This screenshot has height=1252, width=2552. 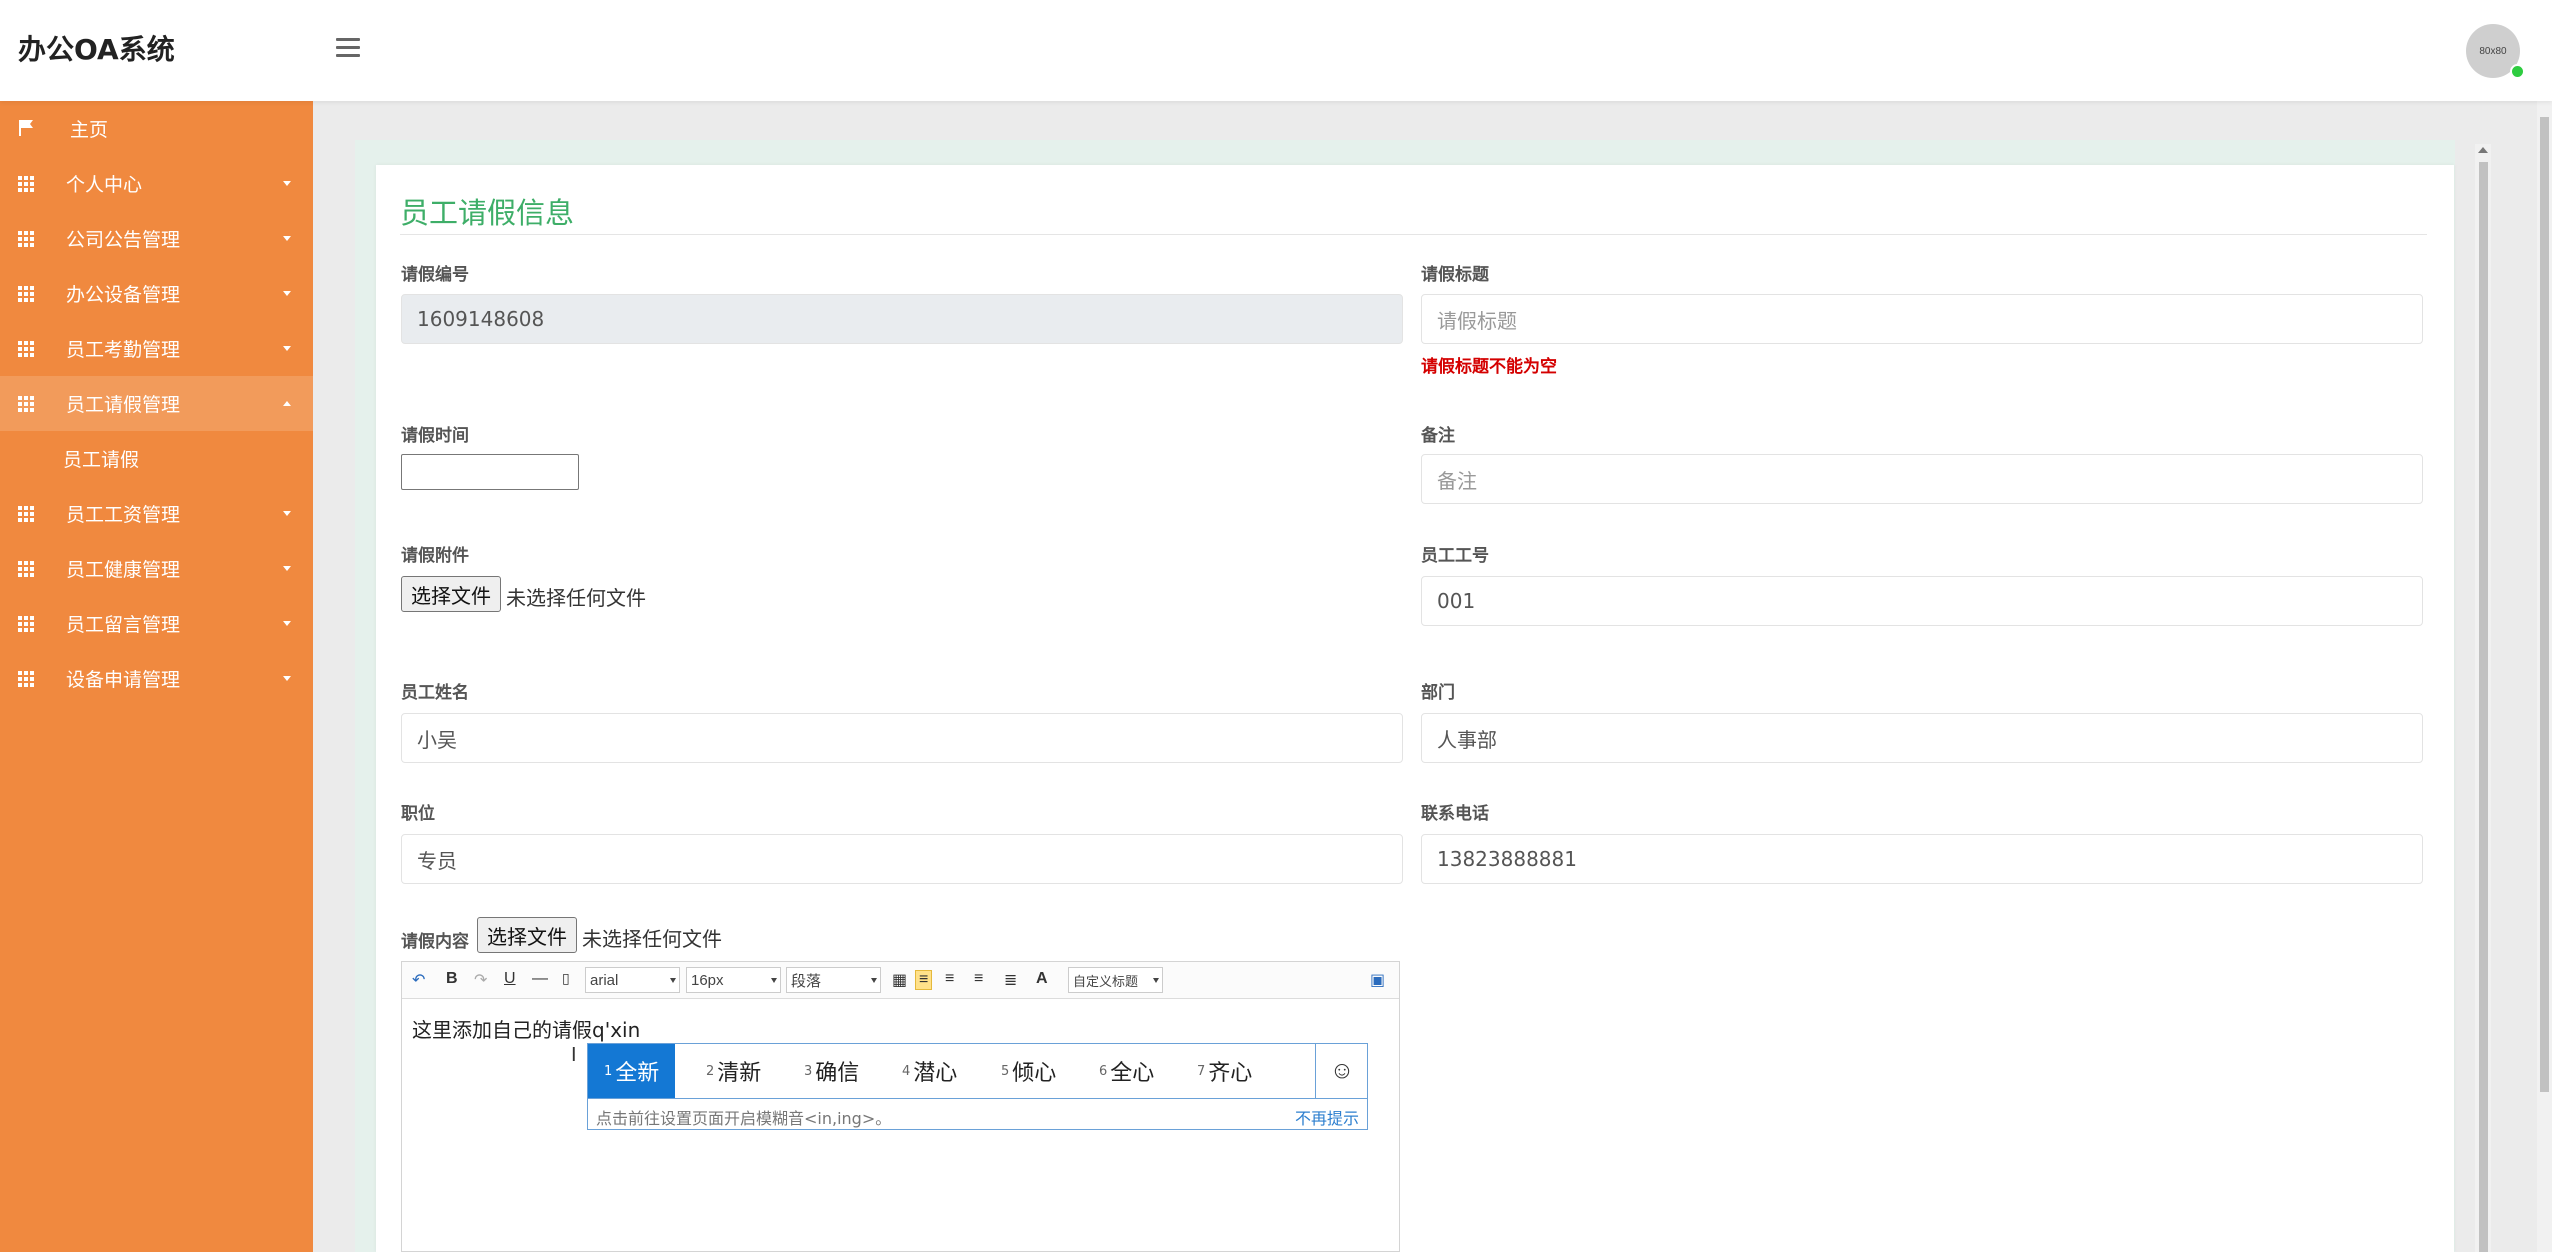 What do you see at coordinates (123, 680) in the screenshot?
I see `sidebar-item-label: 设备申请管理` at bounding box center [123, 680].